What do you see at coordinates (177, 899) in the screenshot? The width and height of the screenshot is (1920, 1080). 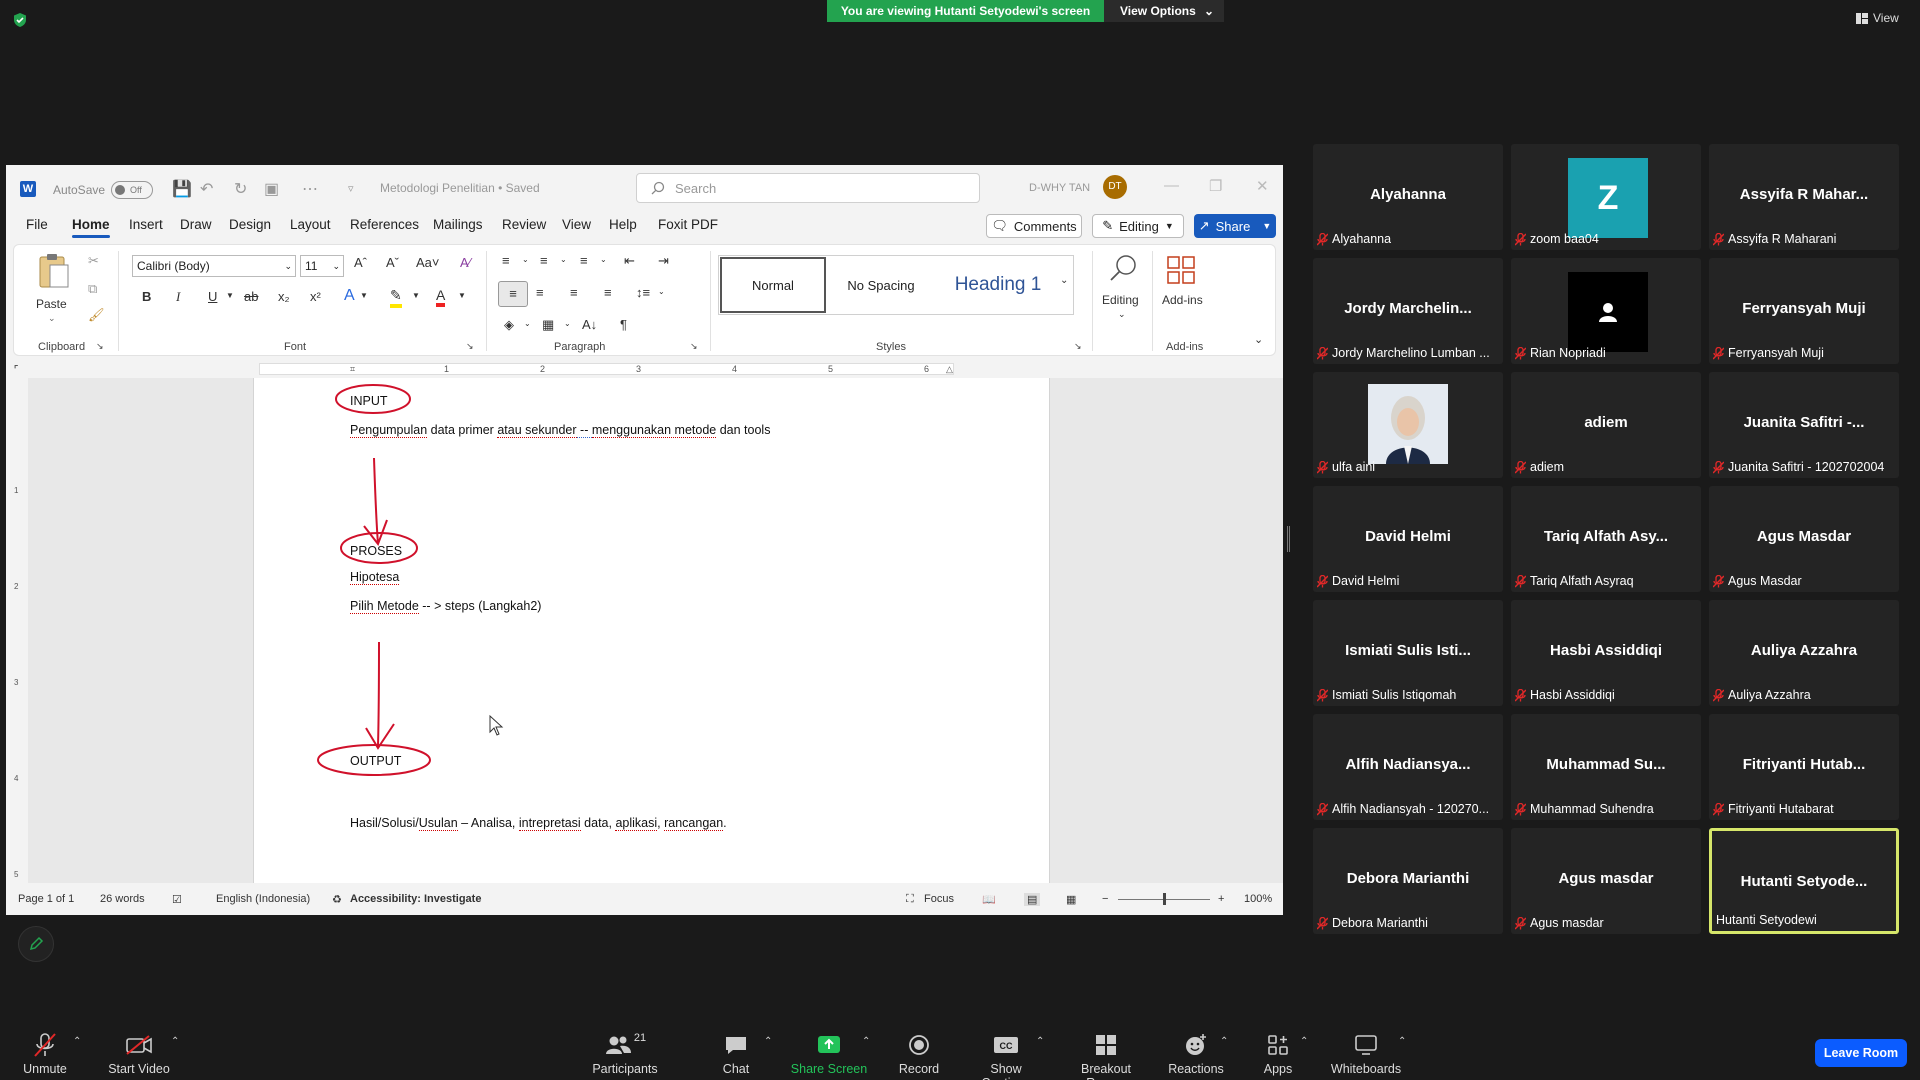 I see `proofing-icon: ☑` at bounding box center [177, 899].